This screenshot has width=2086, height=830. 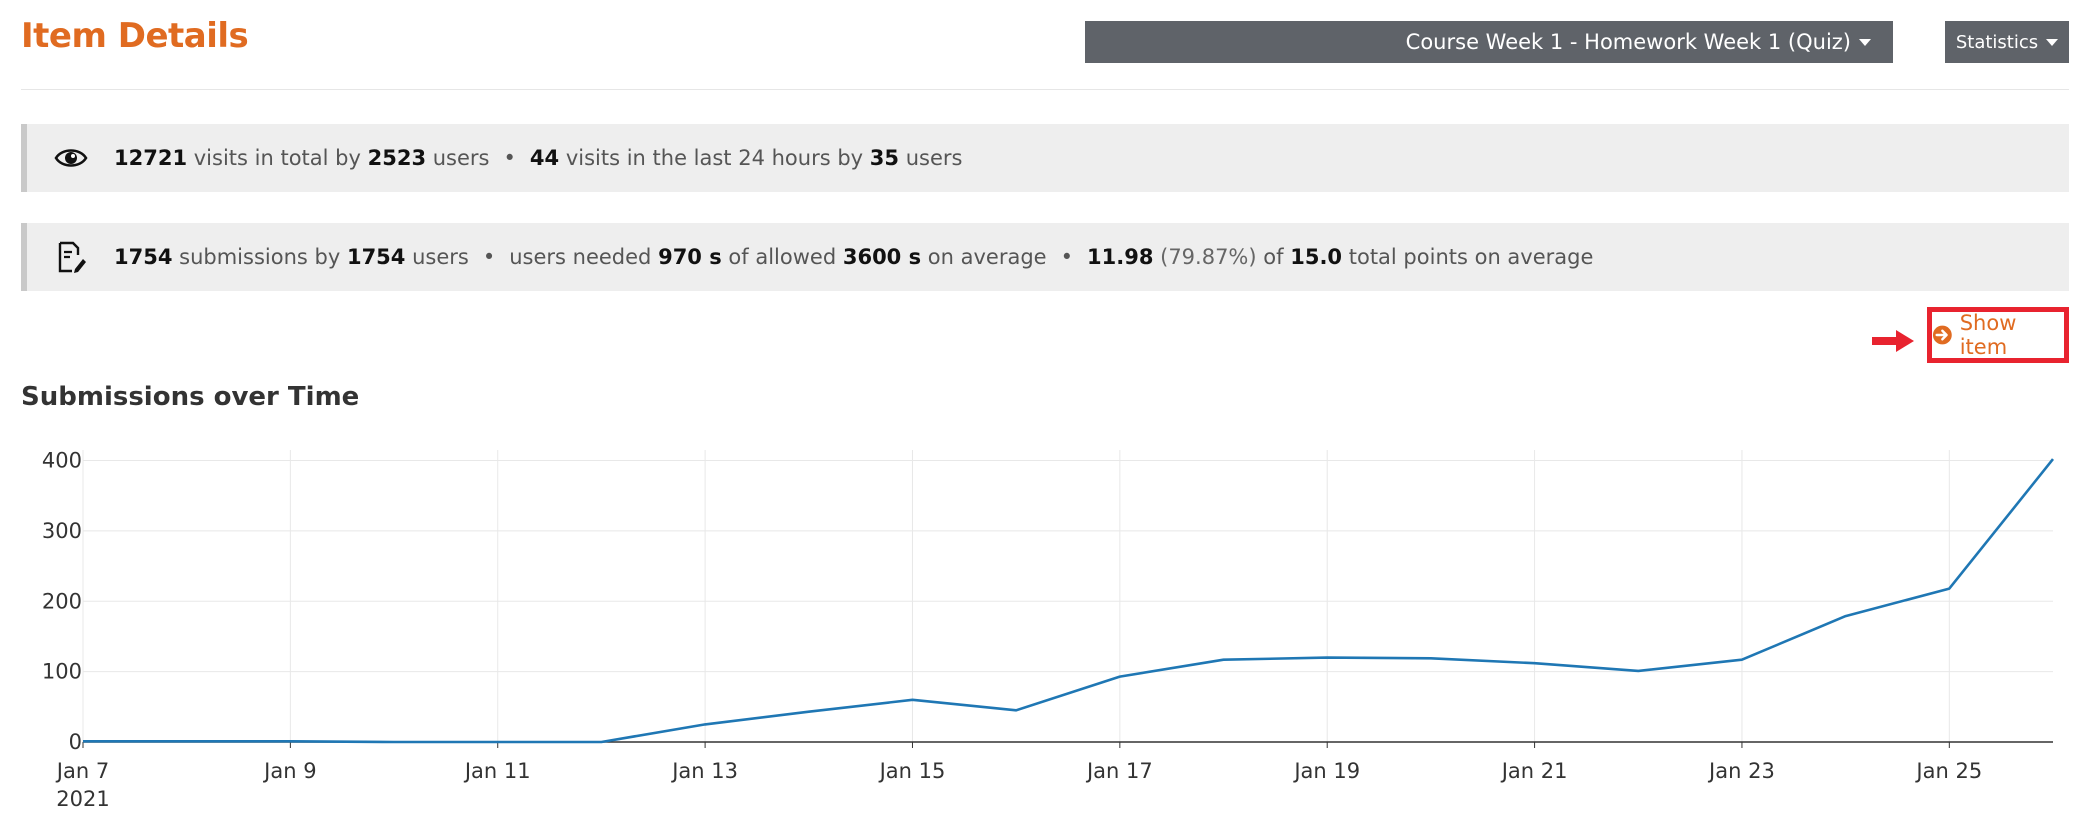 I want to click on chart-section-title: Submissions over Time, so click(x=190, y=397).